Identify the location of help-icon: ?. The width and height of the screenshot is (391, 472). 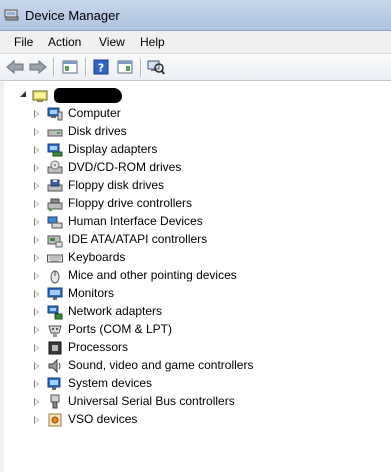
(101, 67).